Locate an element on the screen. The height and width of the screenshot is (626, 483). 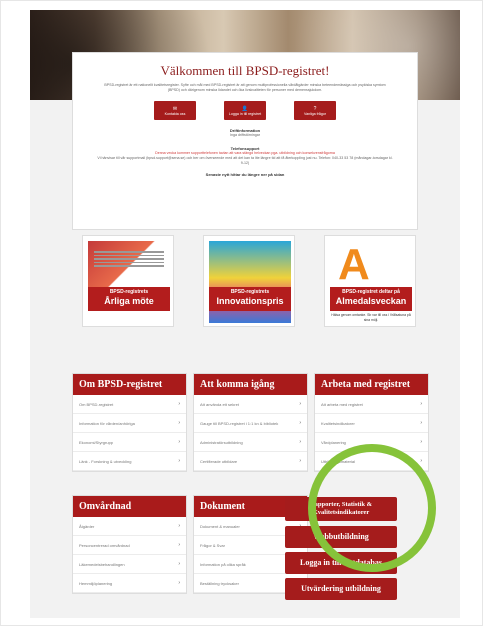
promo-card-annual-meeting: BPSD-registrets Årliga möte is located at coordinates (128, 281).